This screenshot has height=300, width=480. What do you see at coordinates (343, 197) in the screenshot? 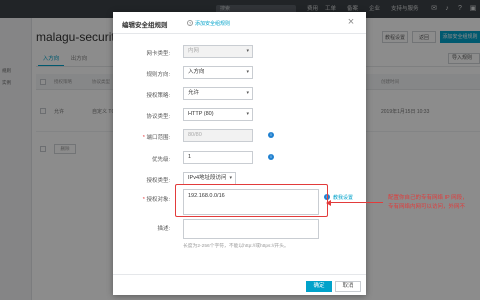
I see `tutorial-link: 教我设置` at bounding box center [343, 197].